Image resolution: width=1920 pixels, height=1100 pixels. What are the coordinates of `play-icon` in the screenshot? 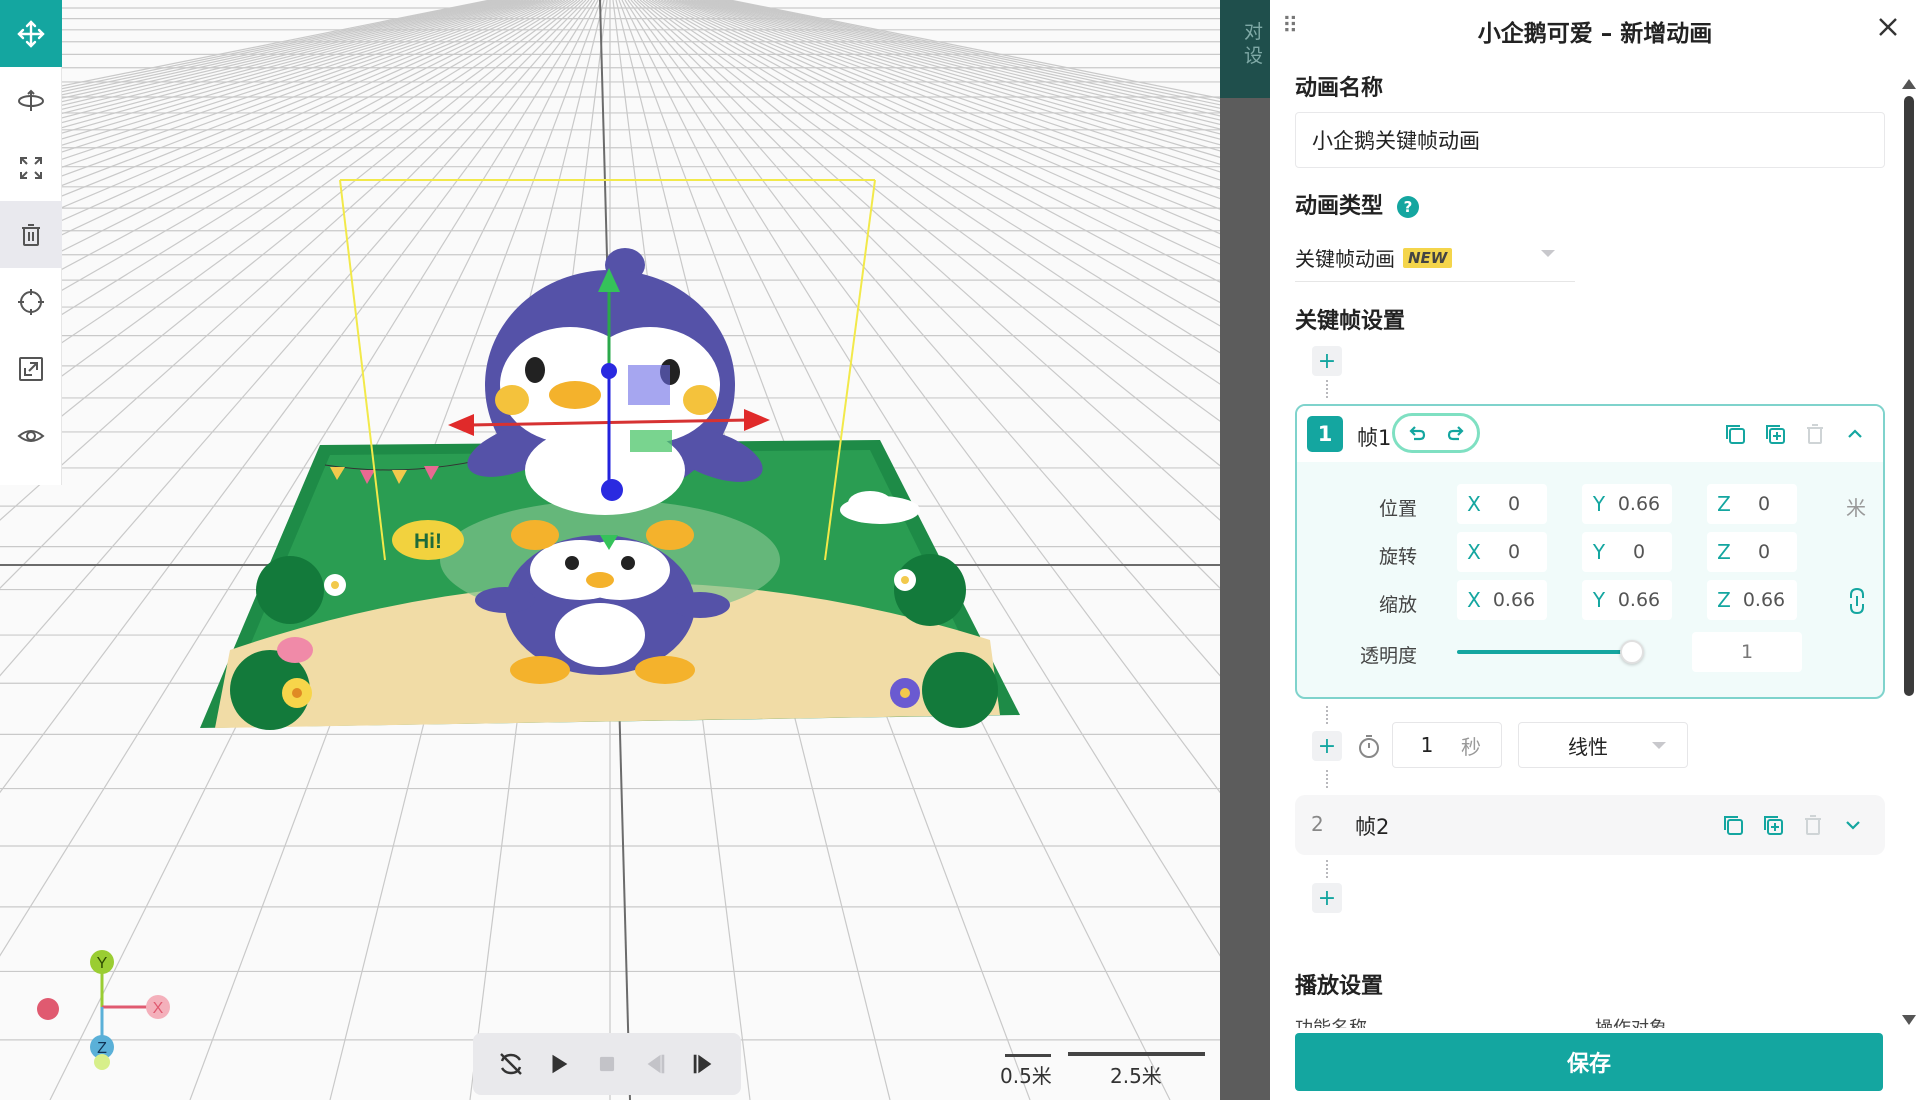 It's located at (560, 1064).